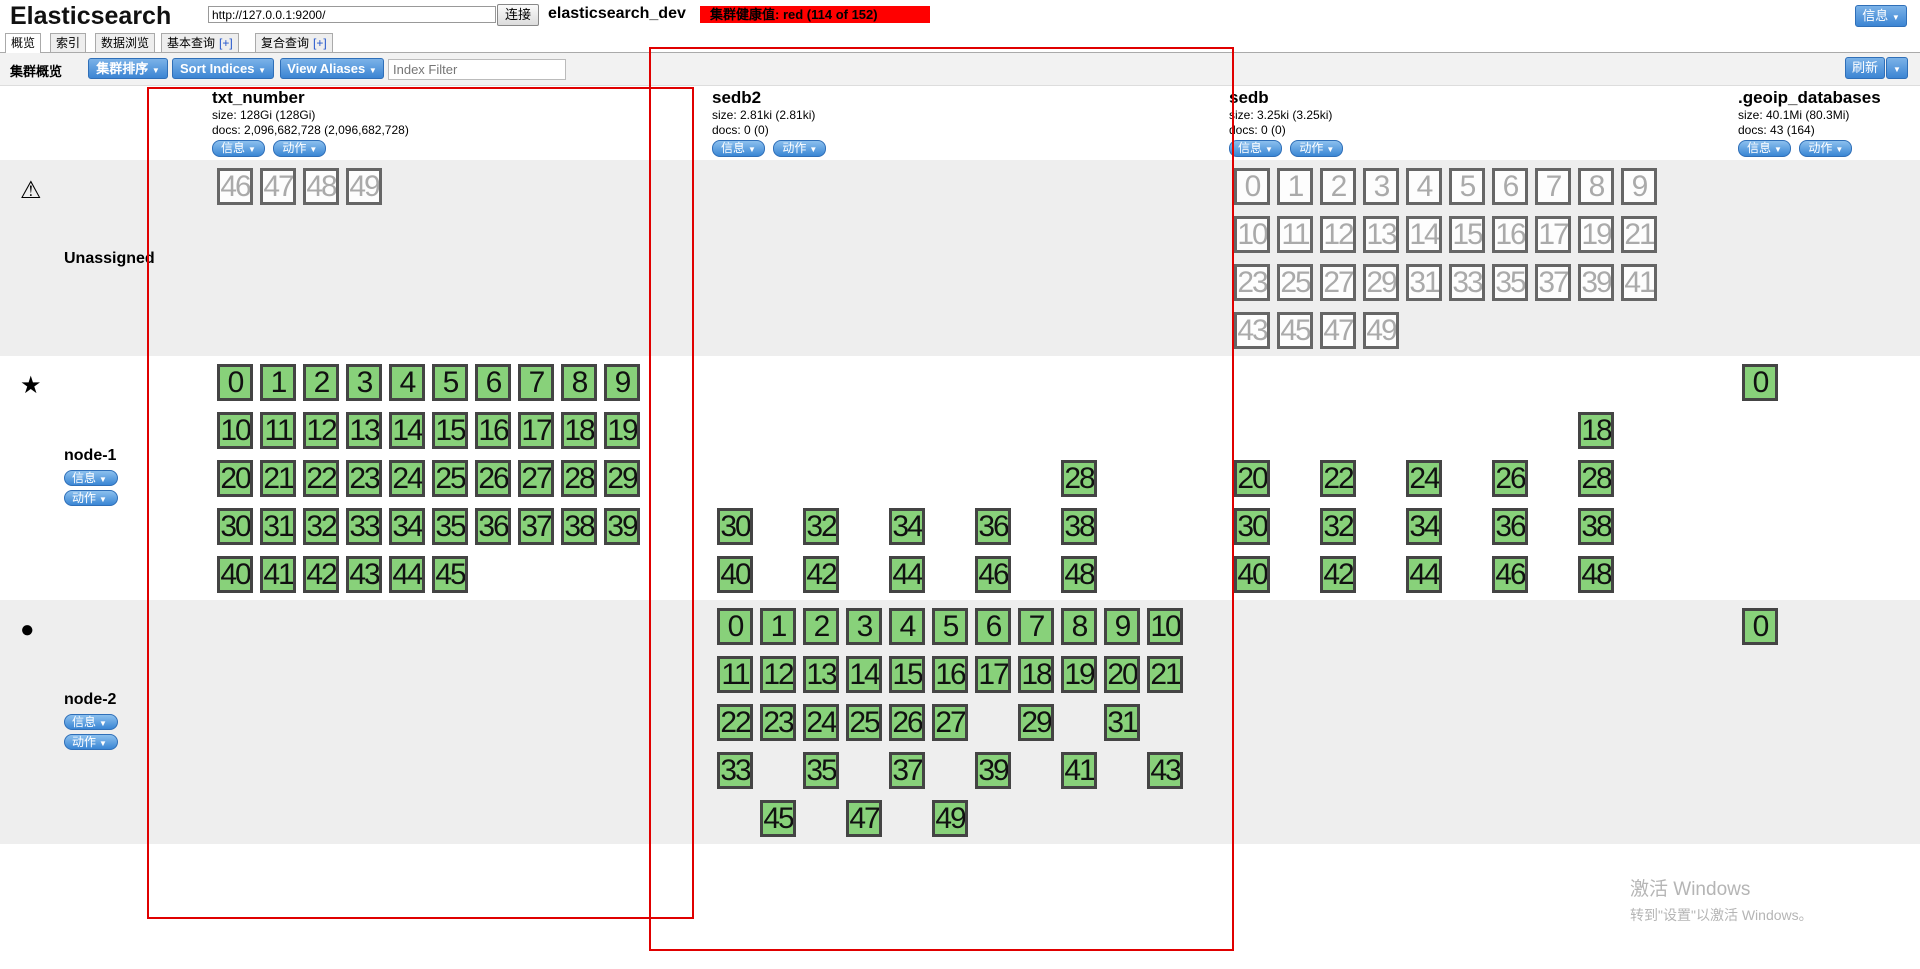 Image resolution: width=1920 pixels, height=969 pixels. Describe the element at coordinates (1510, 234) in the screenshot. I see `shard-unassigned: 16` at that location.